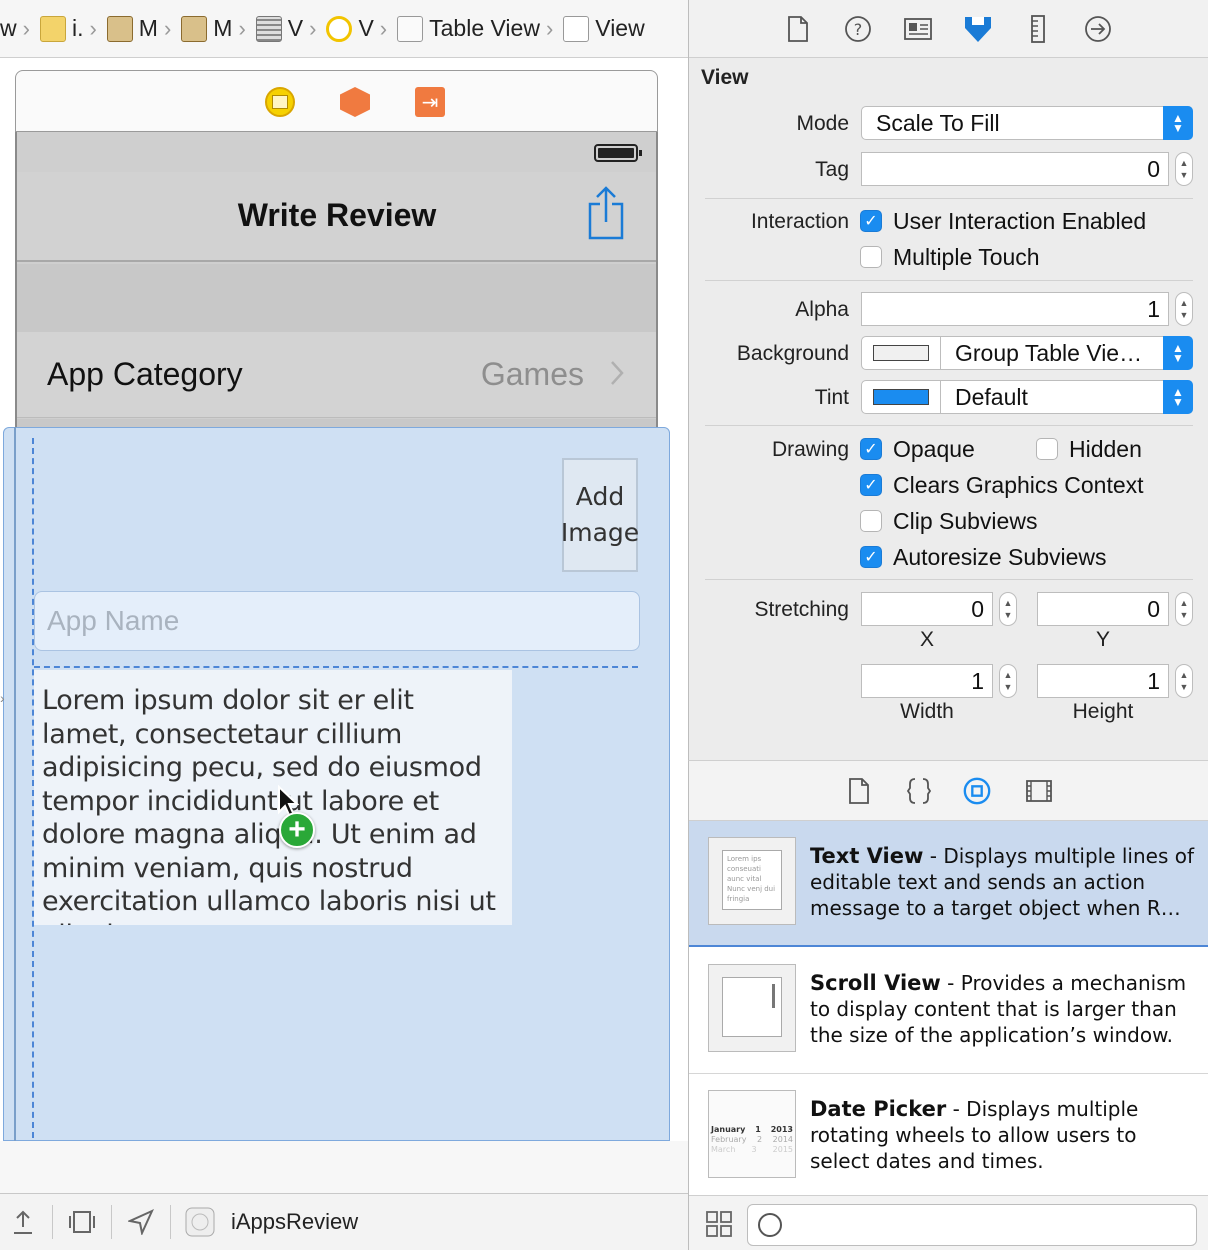  What do you see at coordinates (604, 28) in the screenshot?
I see `jump-bar-crumb: View` at bounding box center [604, 28].